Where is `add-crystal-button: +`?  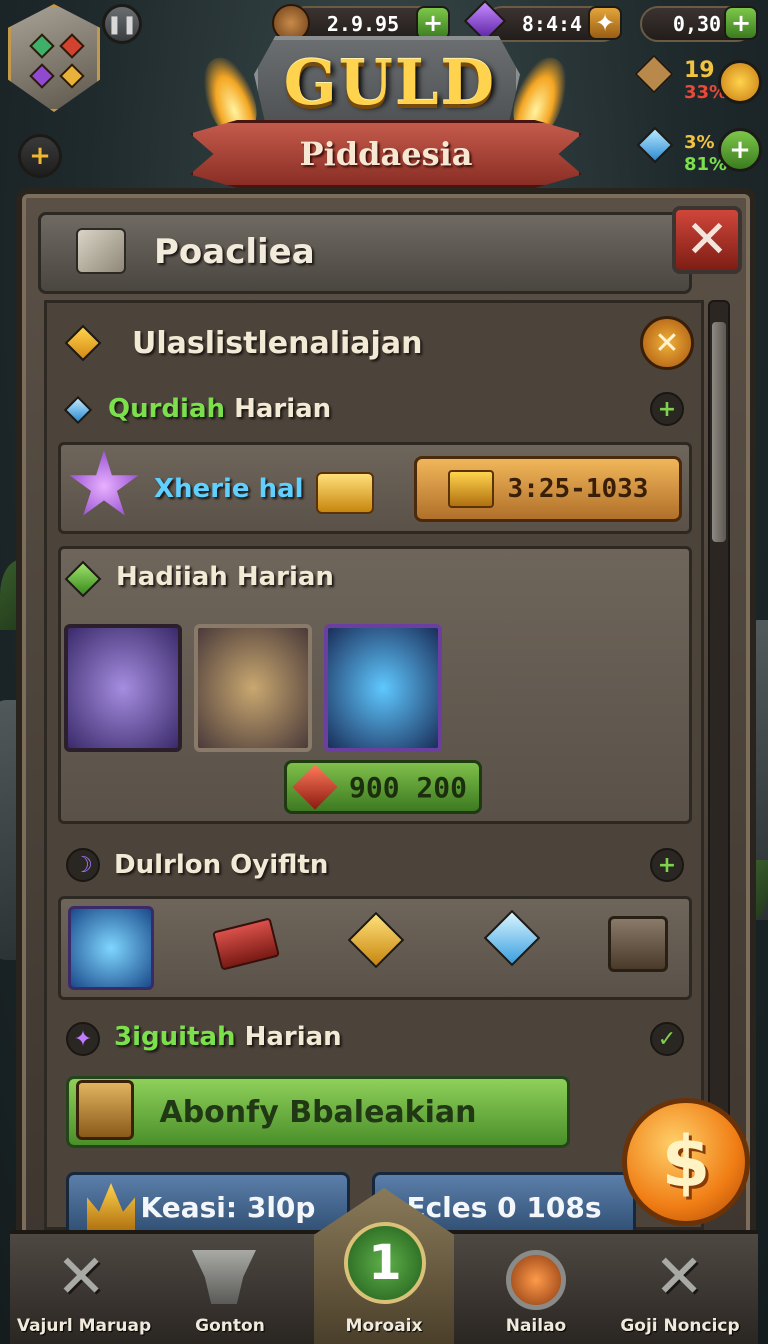 add-crystal-button: + is located at coordinates (740, 150).